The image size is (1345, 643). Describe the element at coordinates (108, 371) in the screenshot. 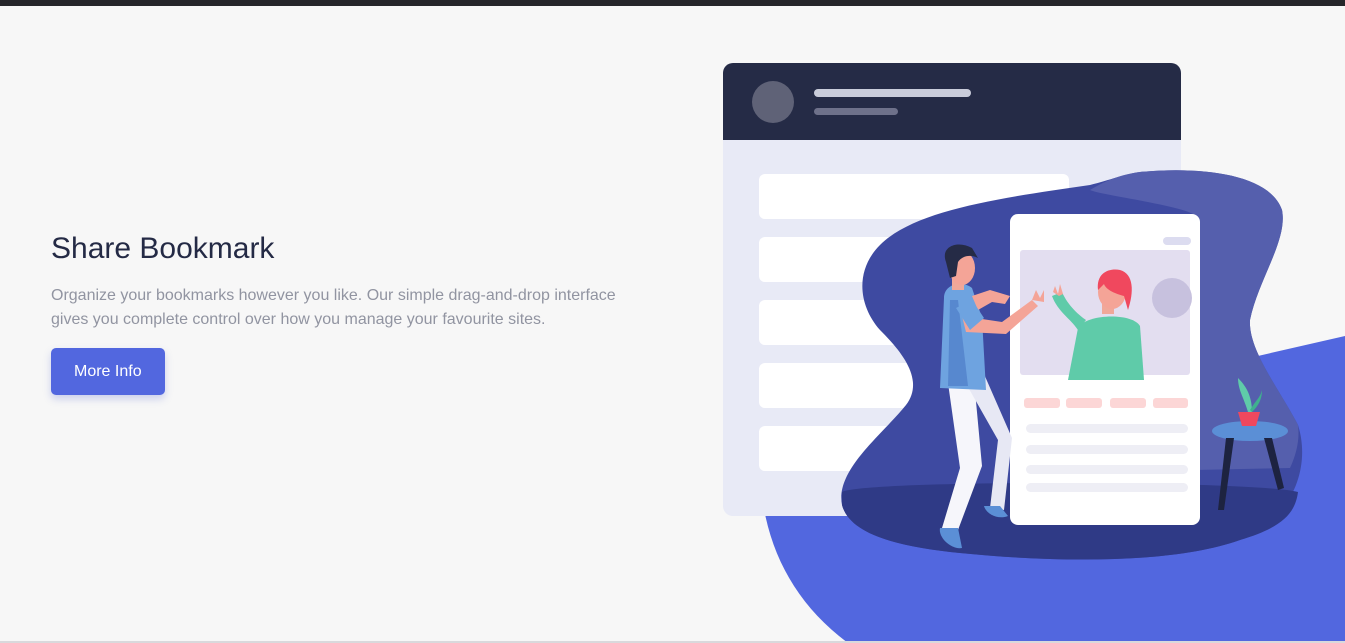

I see `more-info-button: More Info` at that location.